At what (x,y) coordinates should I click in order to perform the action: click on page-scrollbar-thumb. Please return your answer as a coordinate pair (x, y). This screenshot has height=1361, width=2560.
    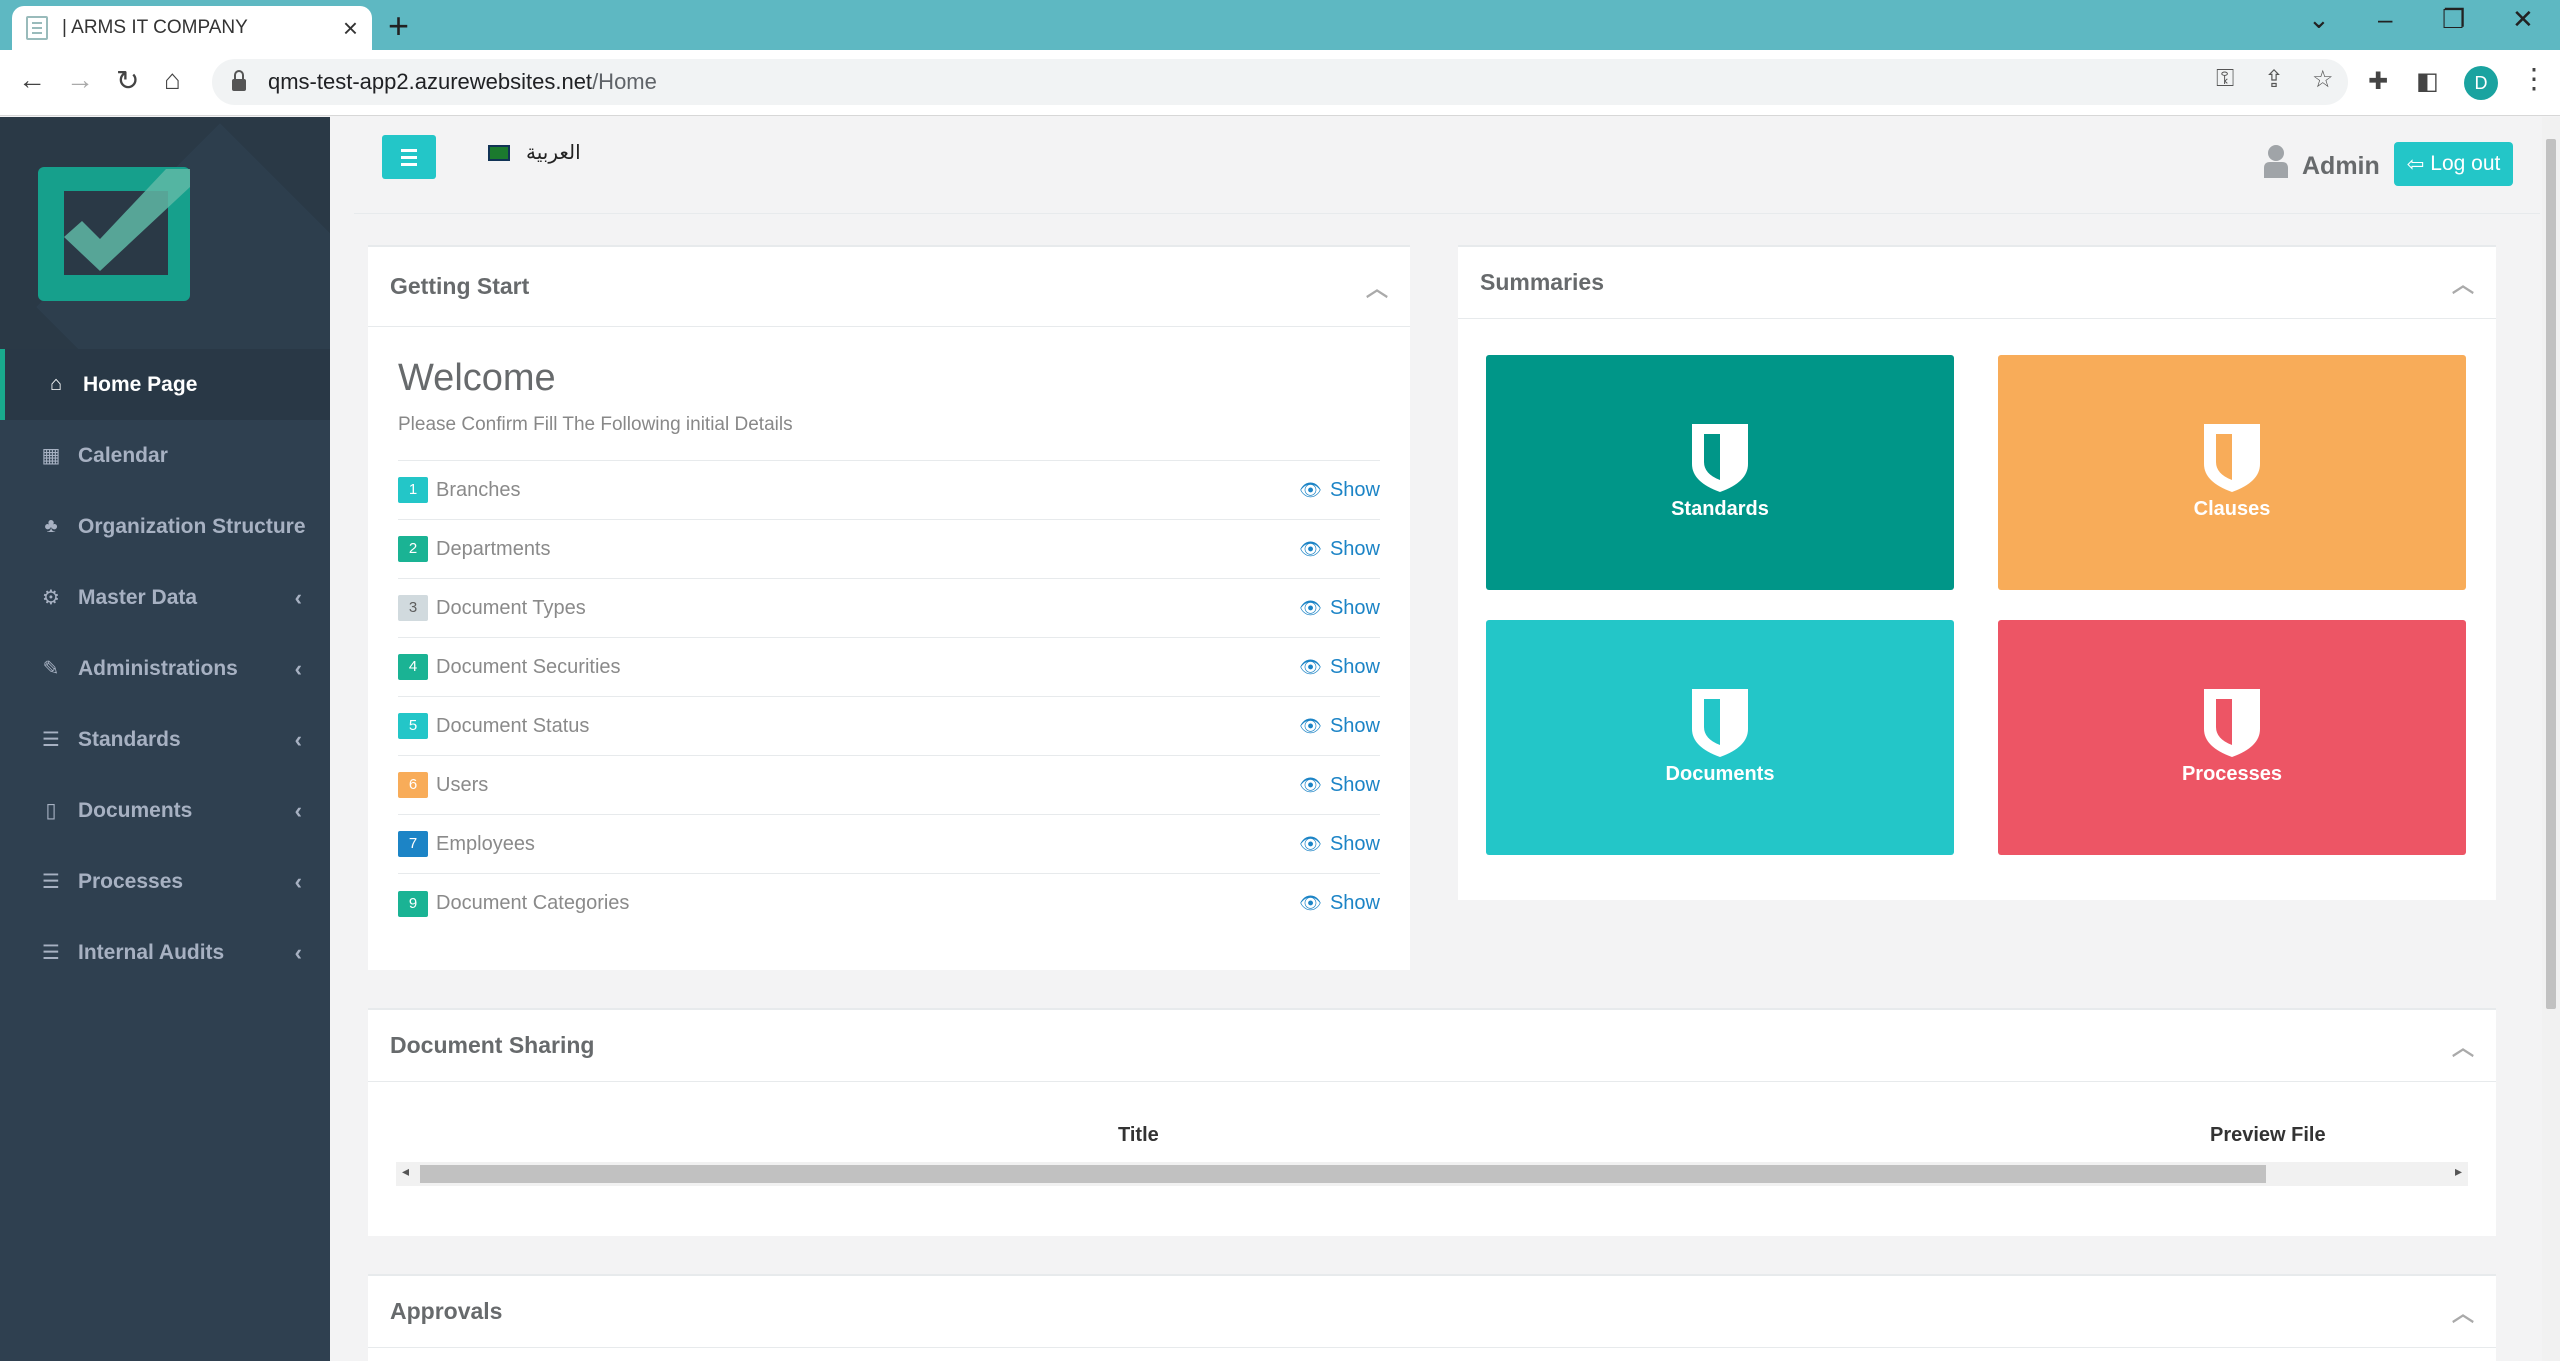
    Looking at the image, I should click on (2551, 574).